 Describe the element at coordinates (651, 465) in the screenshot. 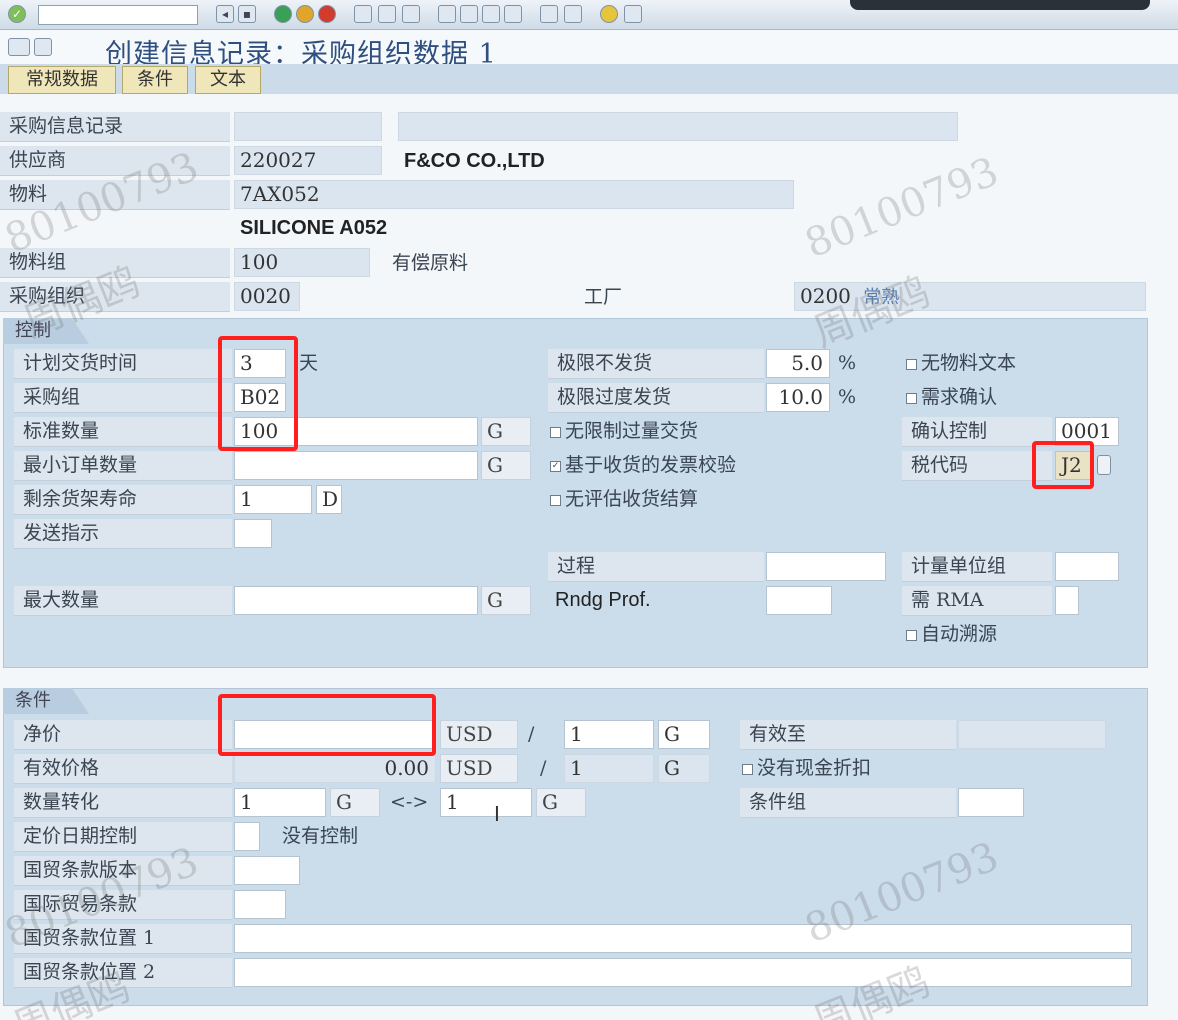

I see `gr-iv-label: 基于收货的发票校验` at that location.